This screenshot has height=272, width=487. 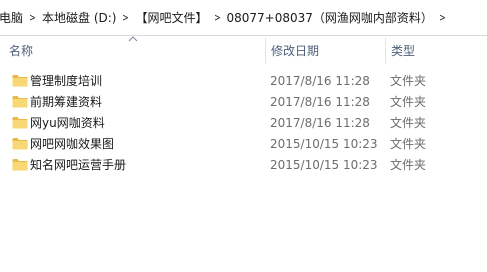 What do you see at coordinates (436, 50) in the screenshot?
I see `column-header-type: 类型` at bounding box center [436, 50].